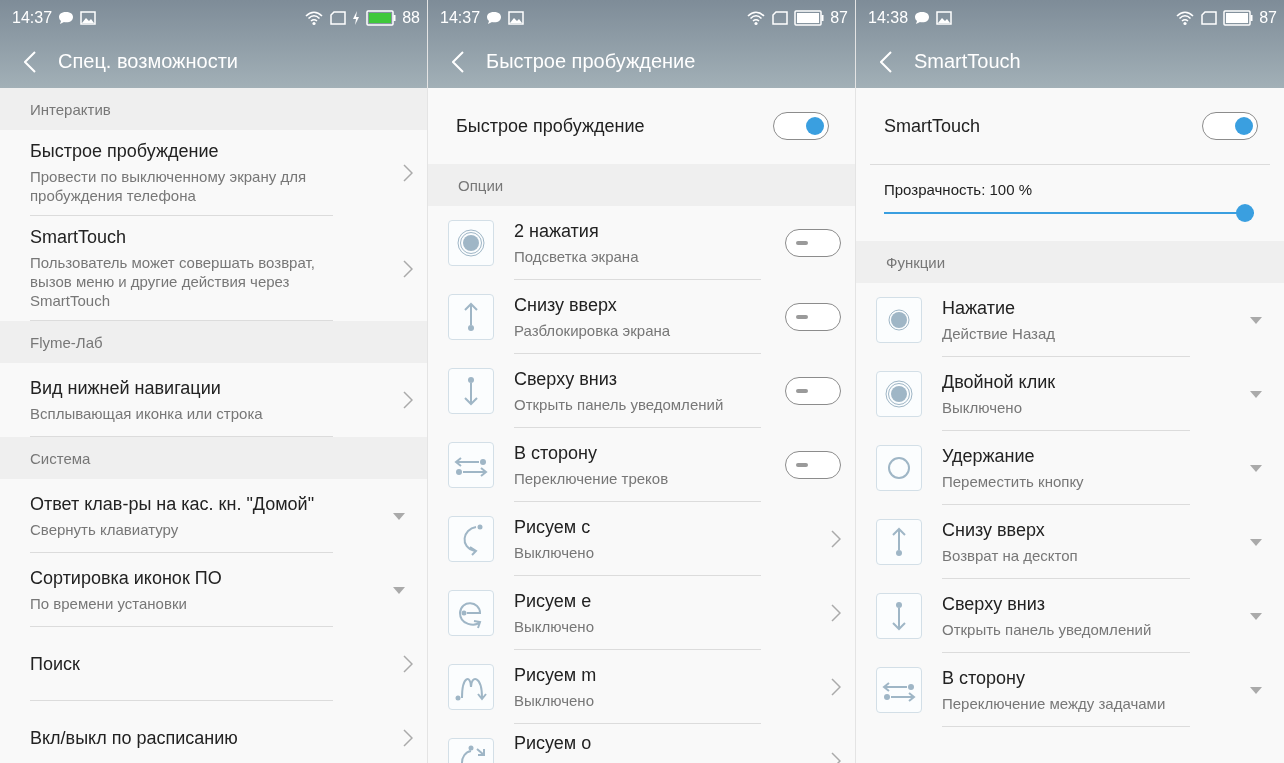  Describe the element at coordinates (147, 413) in the screenshot. I see `setting-description: Всплывающая иконка или строка` at that location.